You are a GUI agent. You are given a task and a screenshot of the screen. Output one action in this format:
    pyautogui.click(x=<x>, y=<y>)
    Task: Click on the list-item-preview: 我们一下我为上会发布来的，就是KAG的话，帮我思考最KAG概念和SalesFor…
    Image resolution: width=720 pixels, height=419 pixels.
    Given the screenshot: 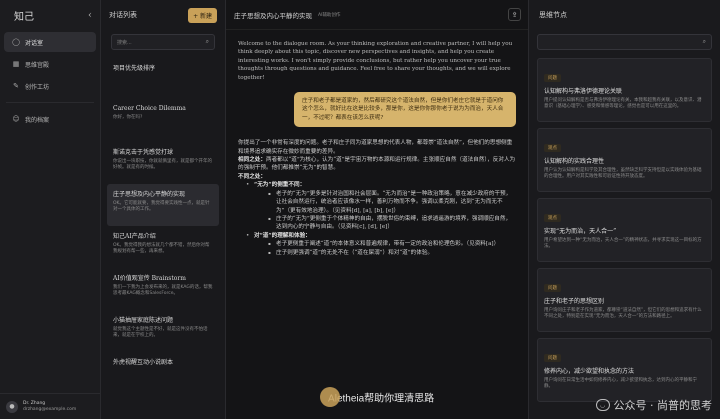 What is the action you would take?
    pyautogui.click(x=163, y=290)
    